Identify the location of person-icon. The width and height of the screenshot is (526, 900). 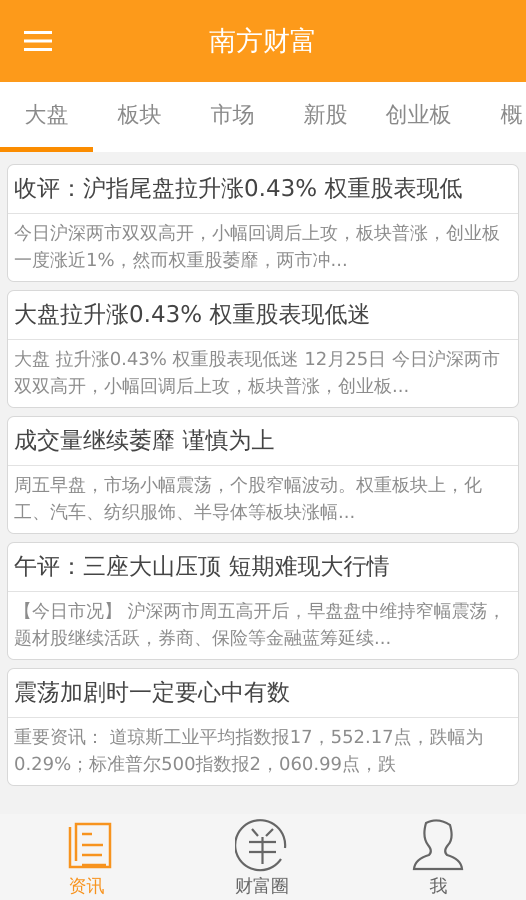
(438, 846).